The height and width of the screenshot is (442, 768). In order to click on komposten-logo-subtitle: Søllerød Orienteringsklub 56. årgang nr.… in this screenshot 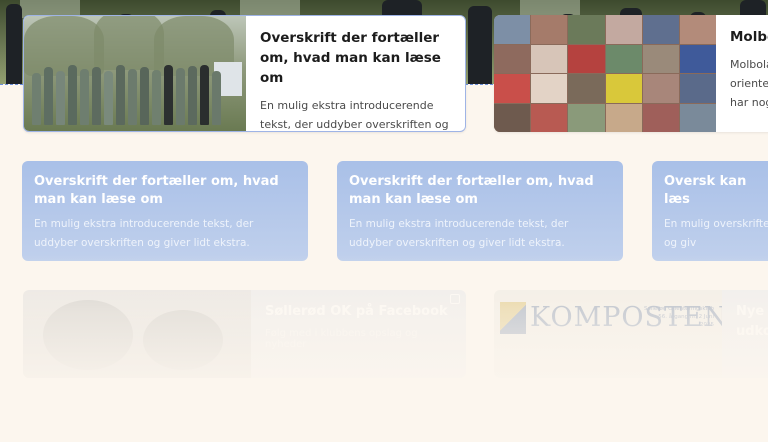, I will do `click(679, 317)`.